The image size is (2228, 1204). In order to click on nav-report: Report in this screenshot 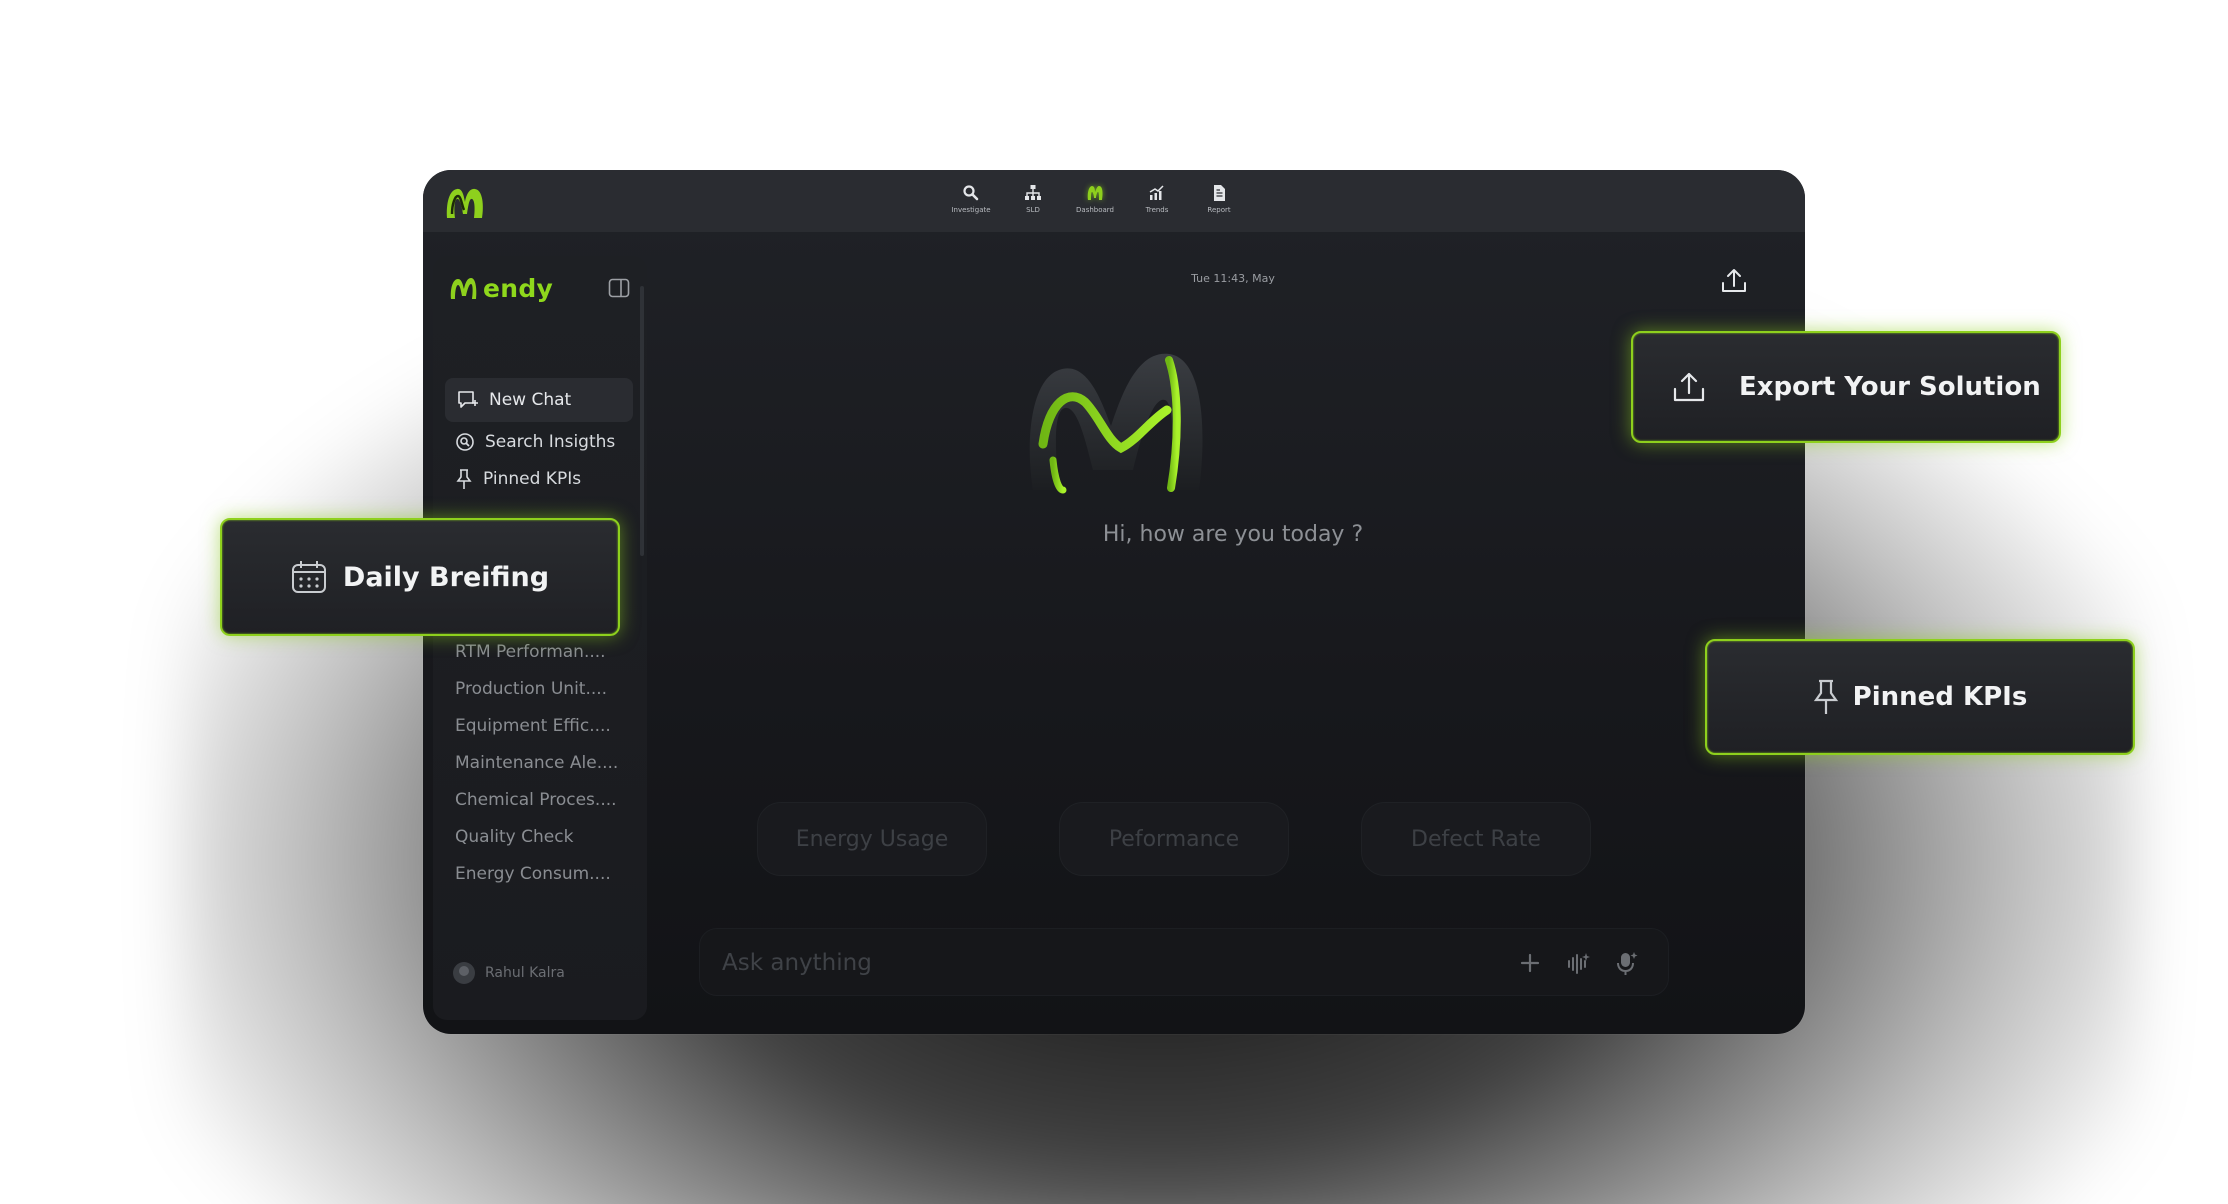, I will do `click(1219, 199)`.